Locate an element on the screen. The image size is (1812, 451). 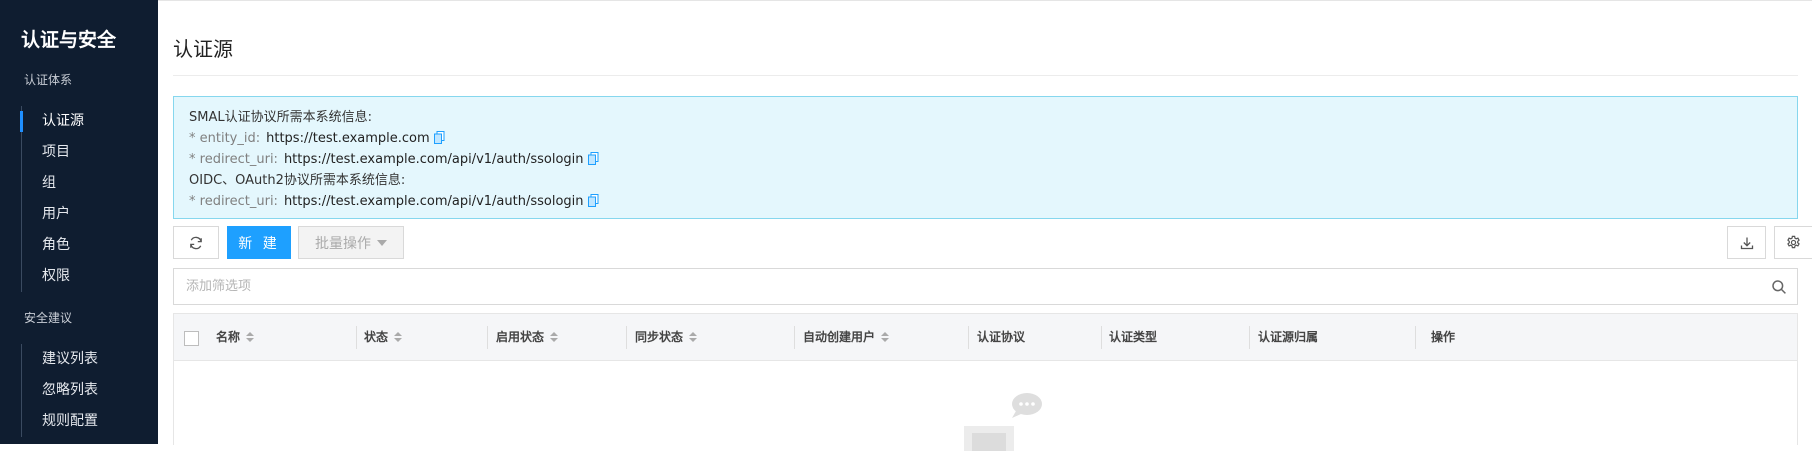
sidebar-nav-security: 建议列表 忽略列表 规则配置 is located at coordinates (59, 390).